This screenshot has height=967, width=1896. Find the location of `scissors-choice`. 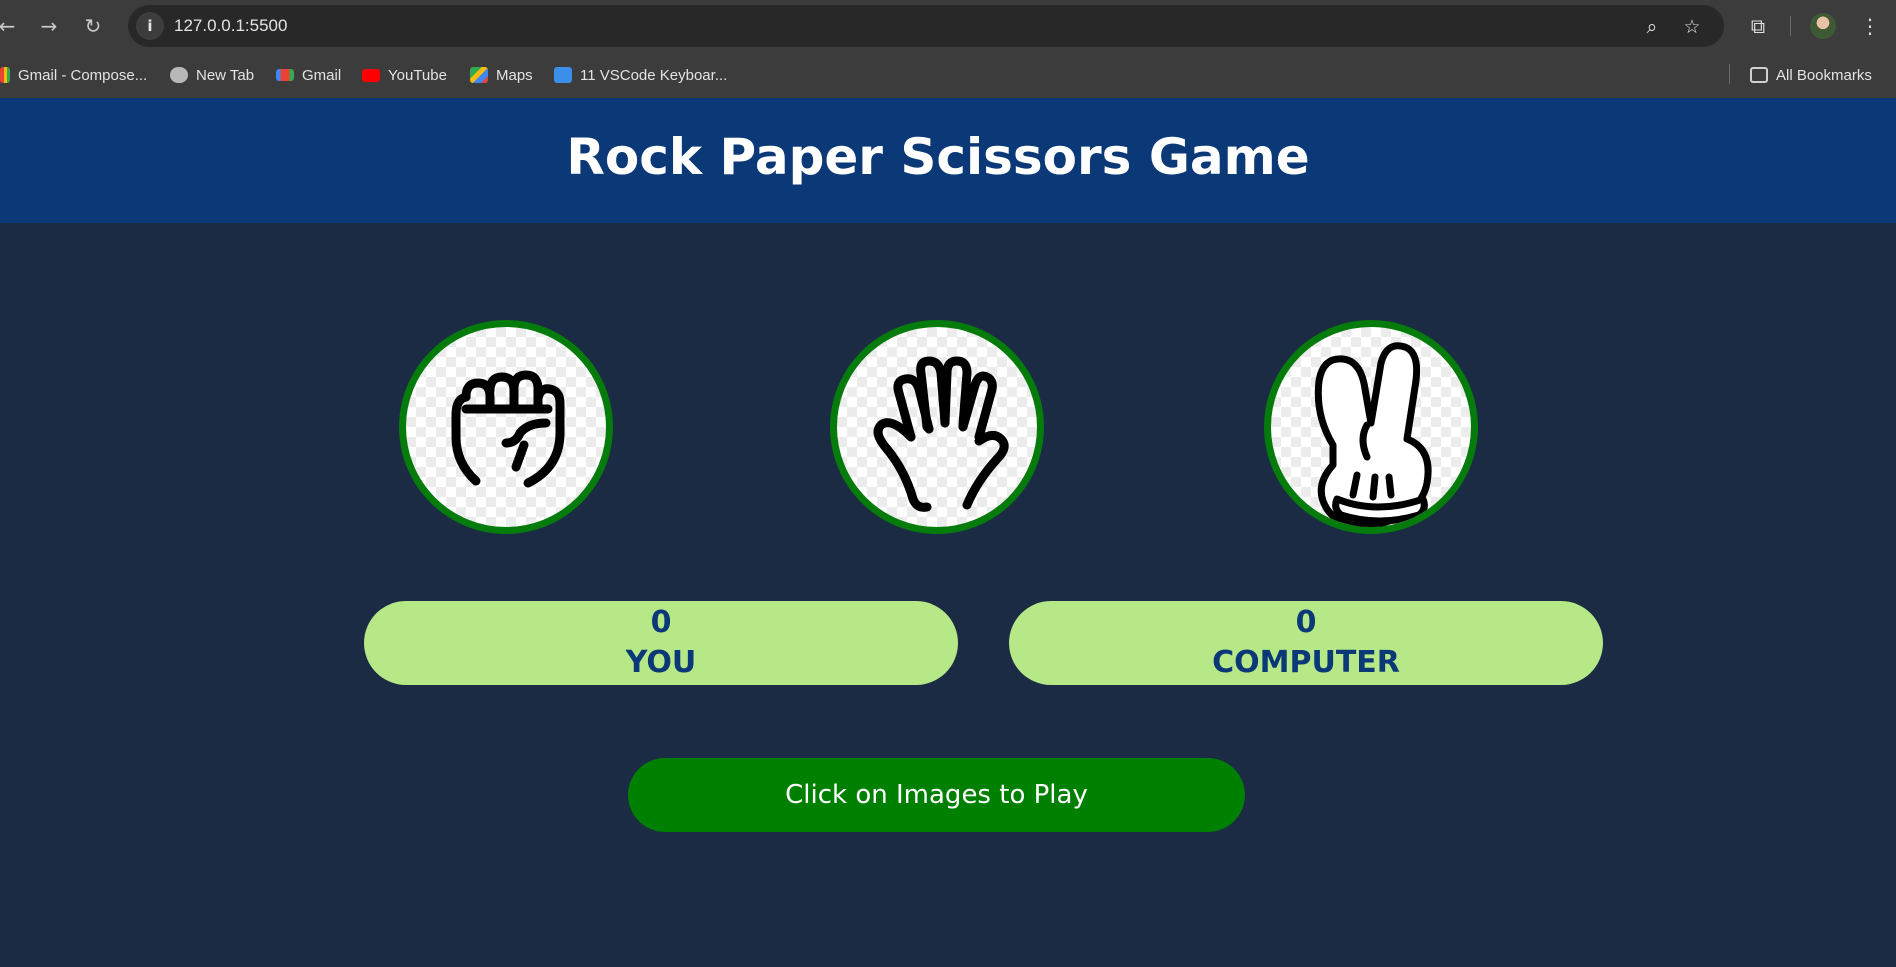

scissors-choice is located at coordinates (1371, 427).